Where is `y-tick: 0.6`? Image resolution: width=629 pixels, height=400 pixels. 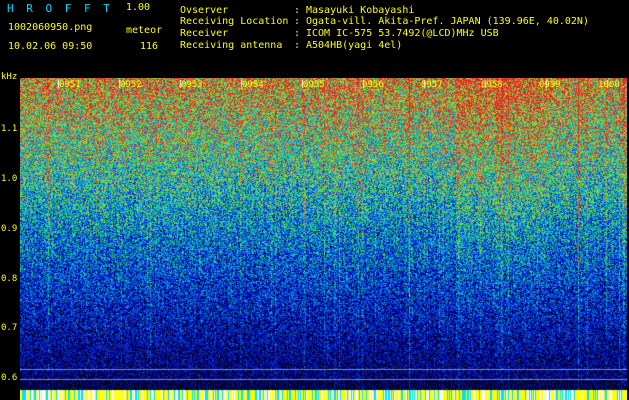 y-tick: 0.6 is located at coordinates (9, 378).